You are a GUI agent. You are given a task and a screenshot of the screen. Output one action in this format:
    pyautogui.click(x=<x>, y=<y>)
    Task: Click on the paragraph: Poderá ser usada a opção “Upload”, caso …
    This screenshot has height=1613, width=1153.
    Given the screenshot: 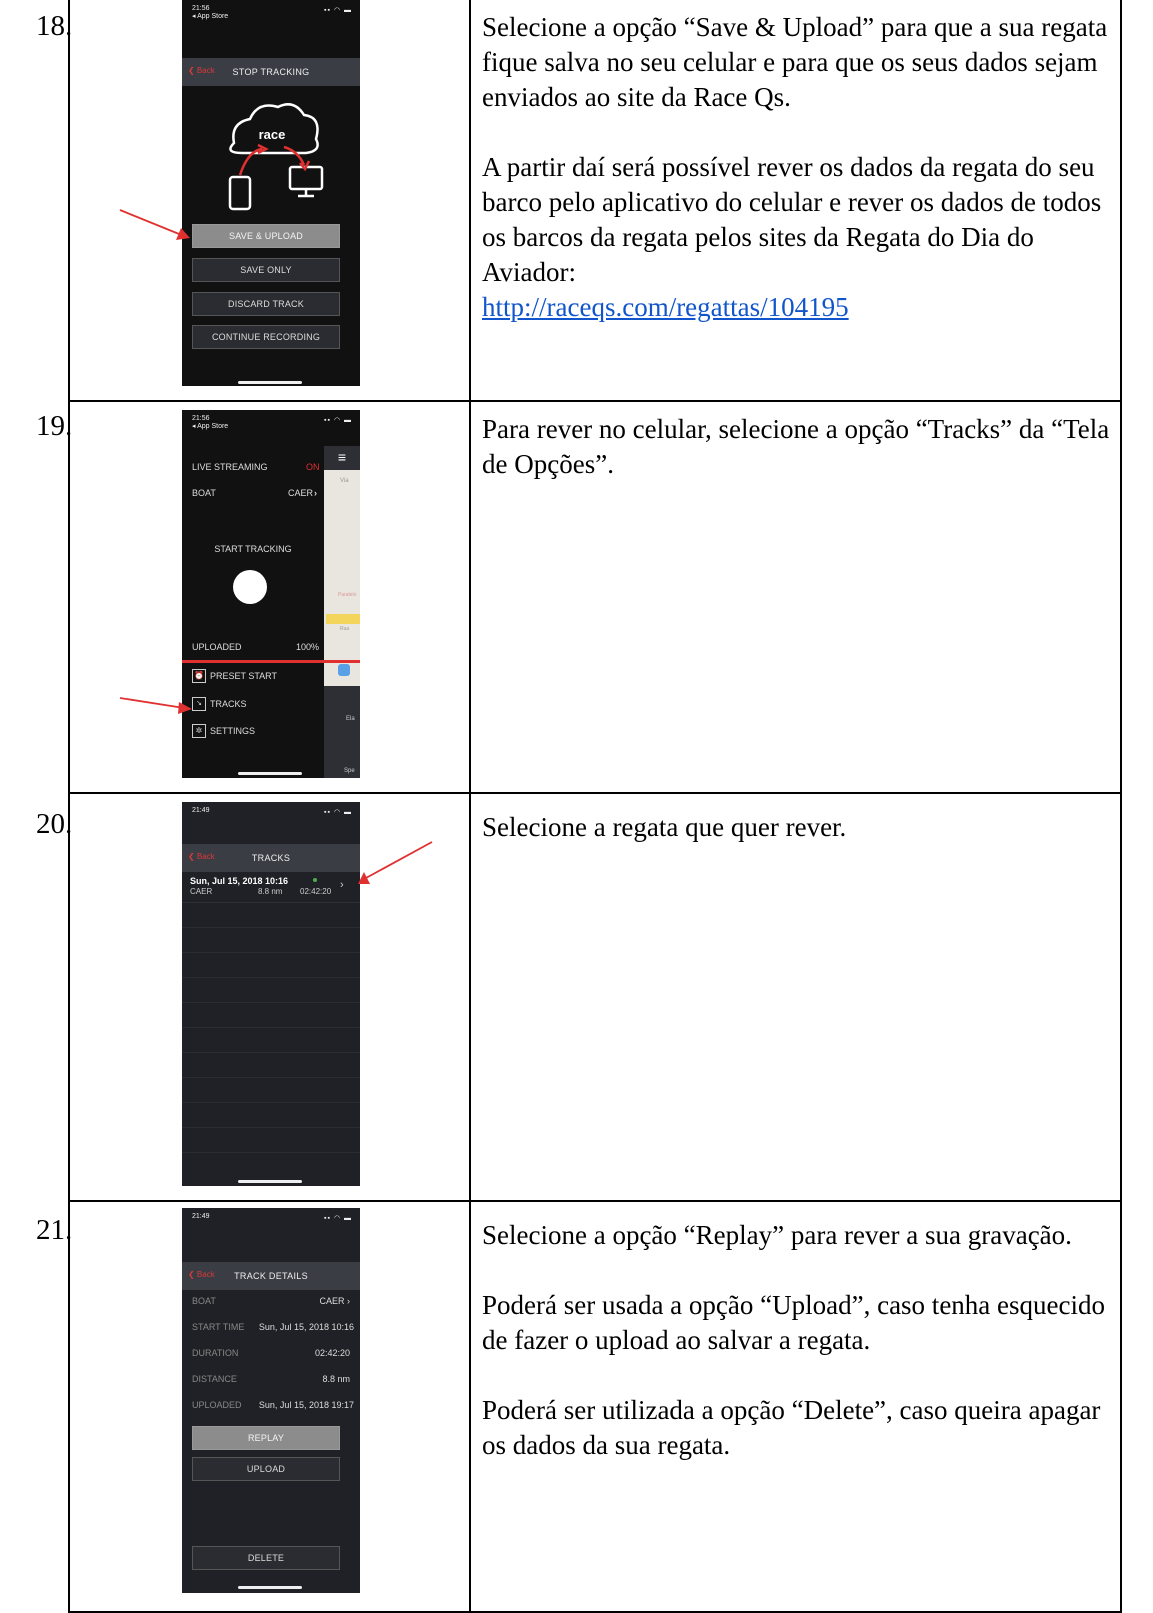 What is the action you would take?
    pyautogui.click(x=793, y=1322)
    